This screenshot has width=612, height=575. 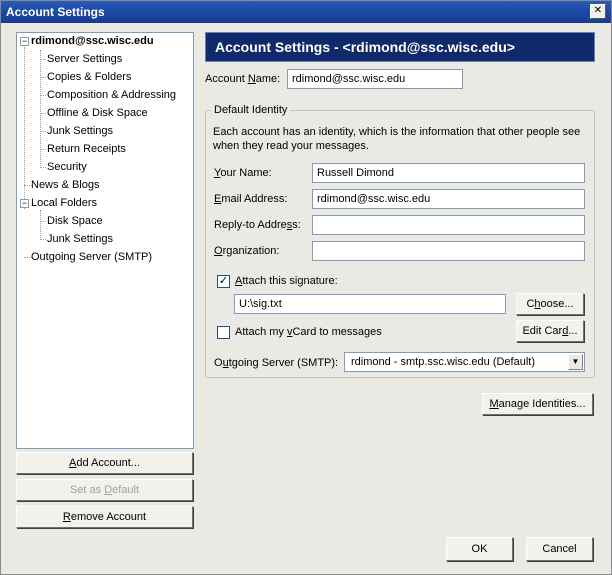 I want to click on email-input: rdimond@ssc.wisc.edu, so click(x=448, y=199).